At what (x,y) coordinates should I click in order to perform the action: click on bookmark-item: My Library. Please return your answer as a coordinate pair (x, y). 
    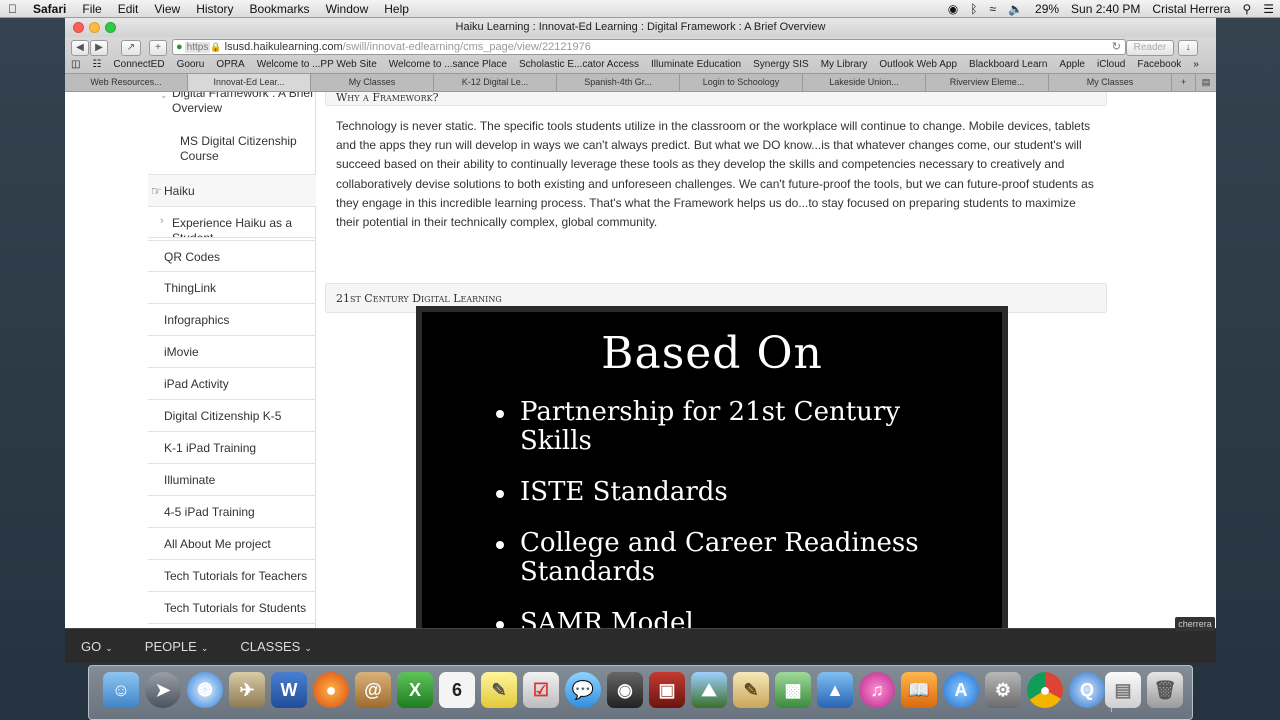
    Looking at the image, I should click on (844, 64).